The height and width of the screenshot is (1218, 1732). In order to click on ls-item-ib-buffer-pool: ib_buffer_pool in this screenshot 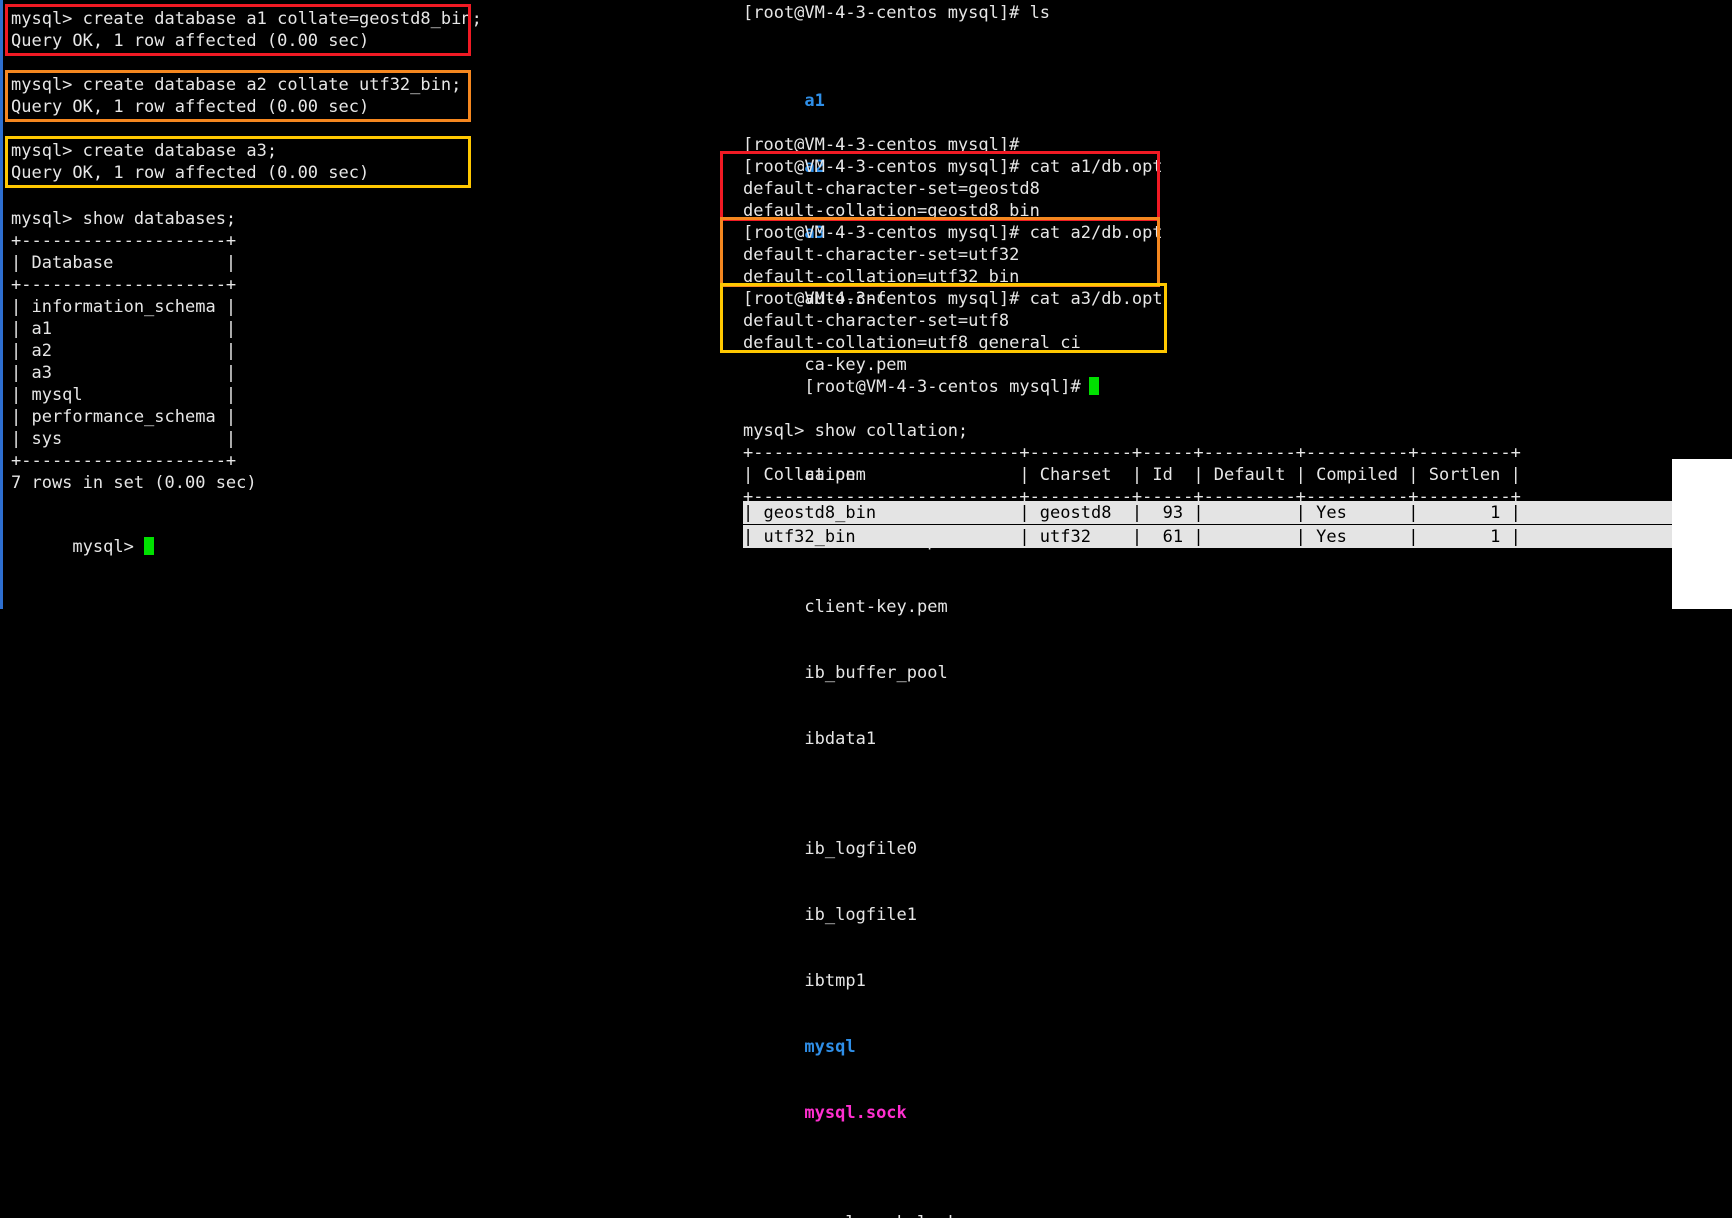, I will do `click(881, 673)`.